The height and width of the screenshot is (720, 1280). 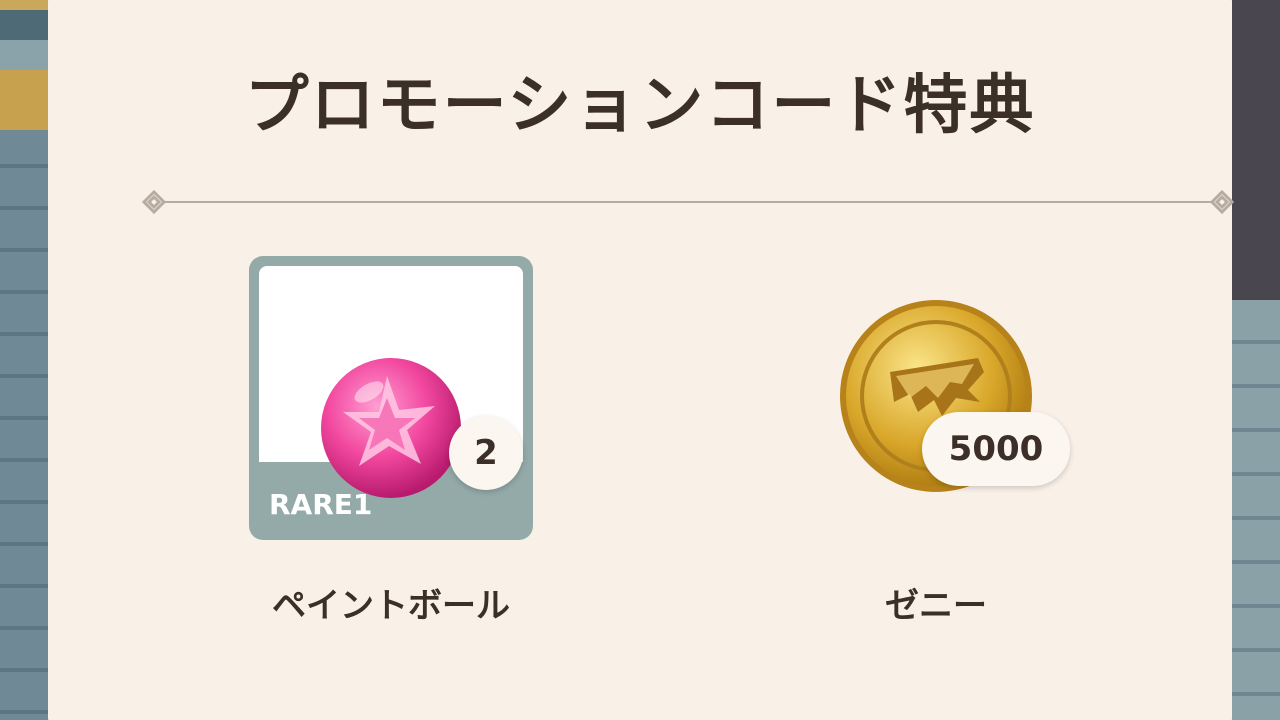 I want to click on item-name: ペイントボール, so click(x=391, y=606).